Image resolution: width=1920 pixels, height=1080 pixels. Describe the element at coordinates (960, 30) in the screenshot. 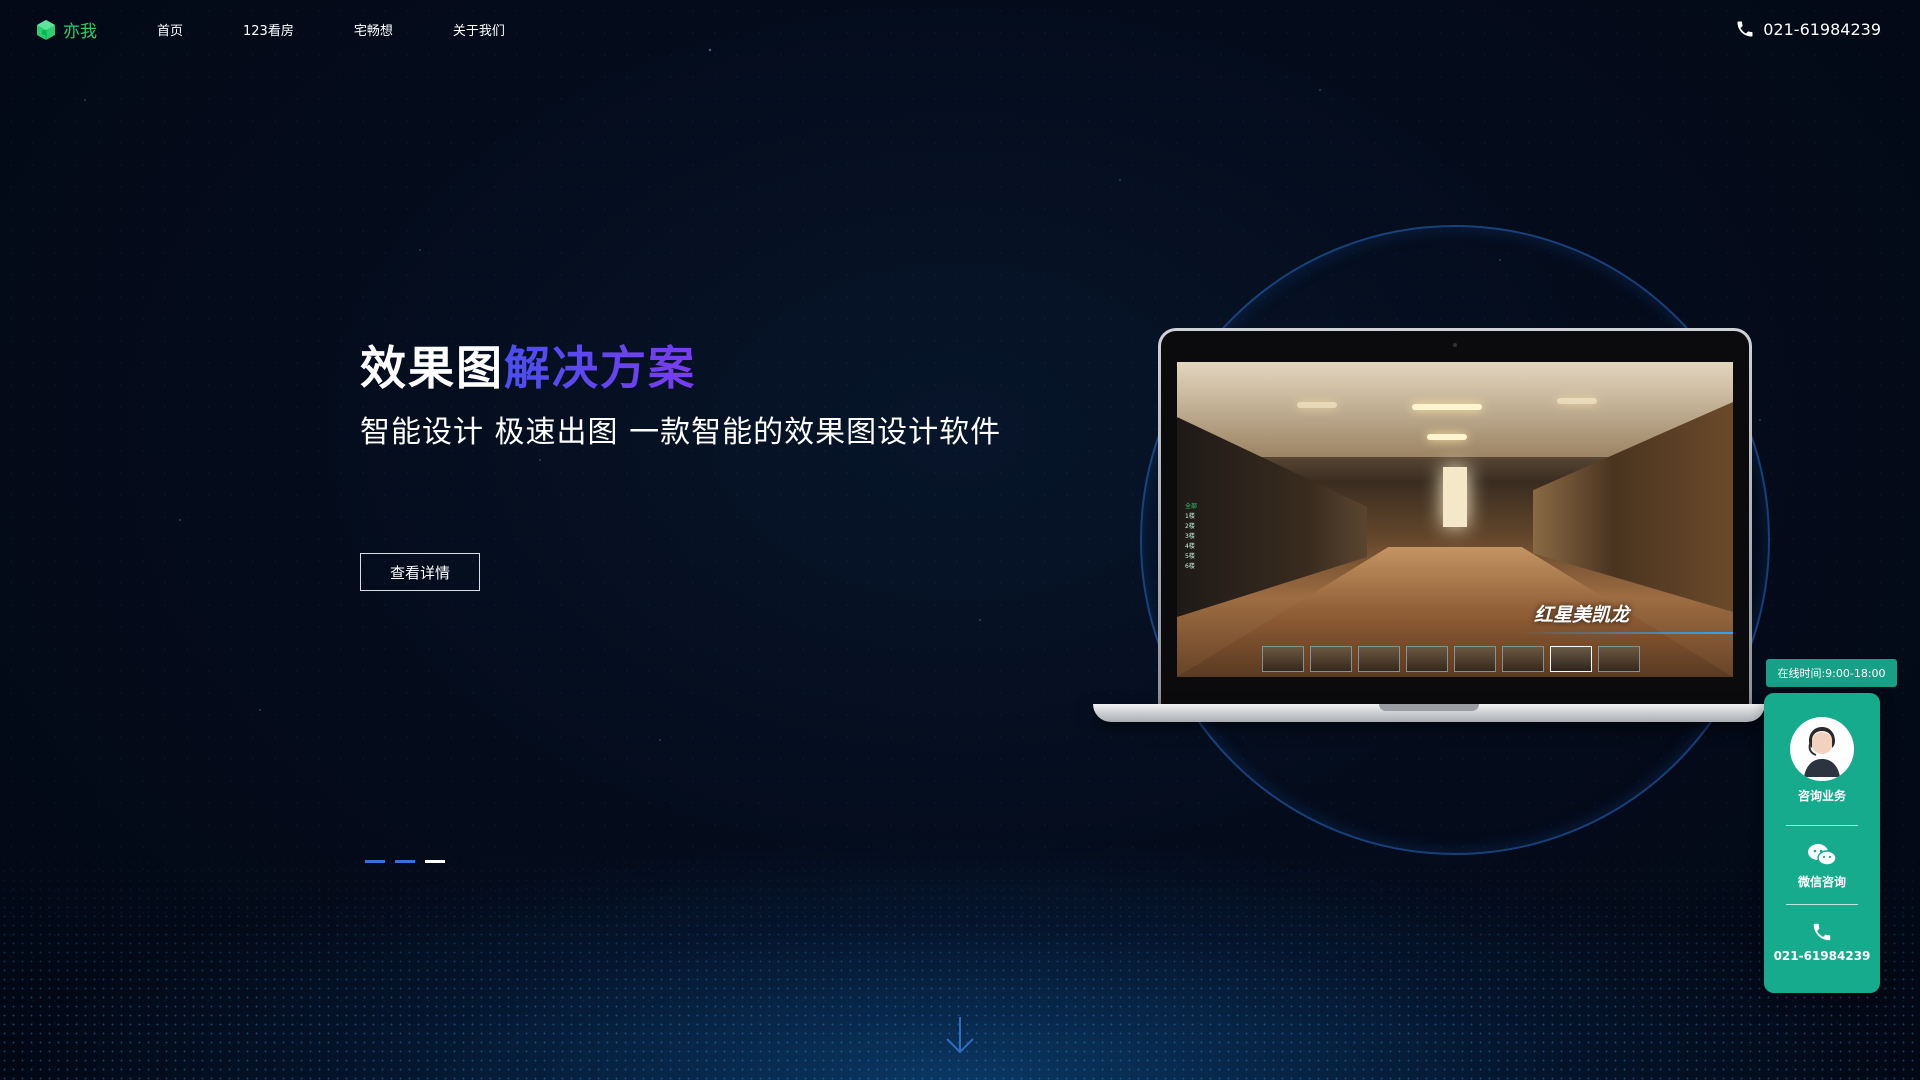

I see `top-header: 亦我 首页 123看房 宅畅想 关于我们 021-61984239` at that location.